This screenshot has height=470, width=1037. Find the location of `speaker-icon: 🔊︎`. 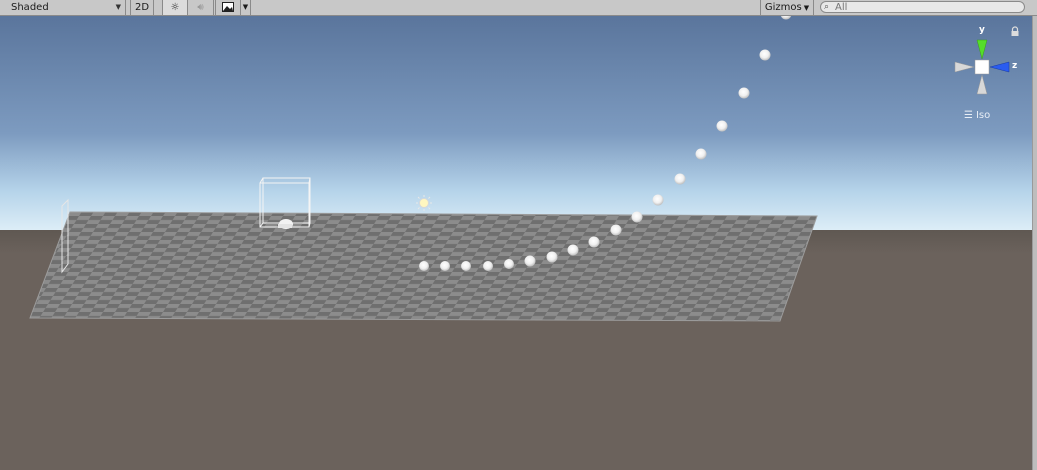

speaker-icon: 🔊︎ is located at coordinates (200, 7).